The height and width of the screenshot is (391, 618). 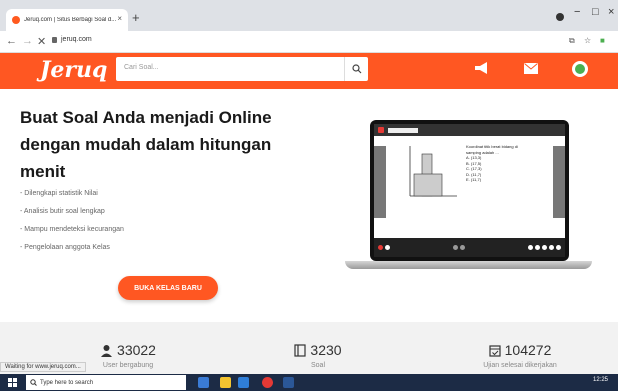 What do you see at coordinates (317, 365) in the screenshot?
I see `stat-label: Soal` at bounding box center [317, 365].